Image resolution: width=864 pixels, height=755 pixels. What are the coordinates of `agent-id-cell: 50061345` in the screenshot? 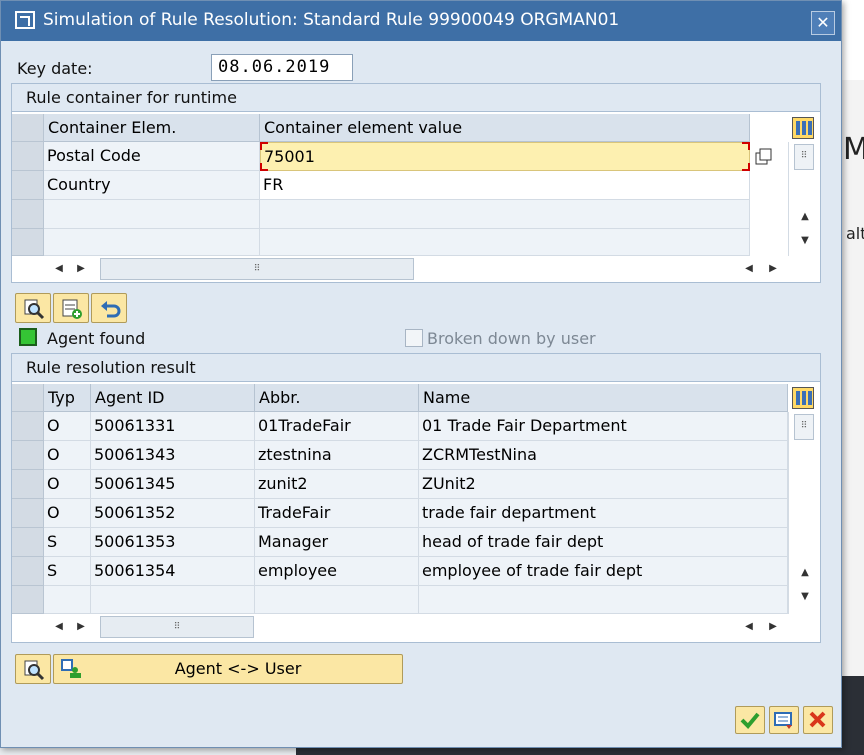 It's located at (173, 484).